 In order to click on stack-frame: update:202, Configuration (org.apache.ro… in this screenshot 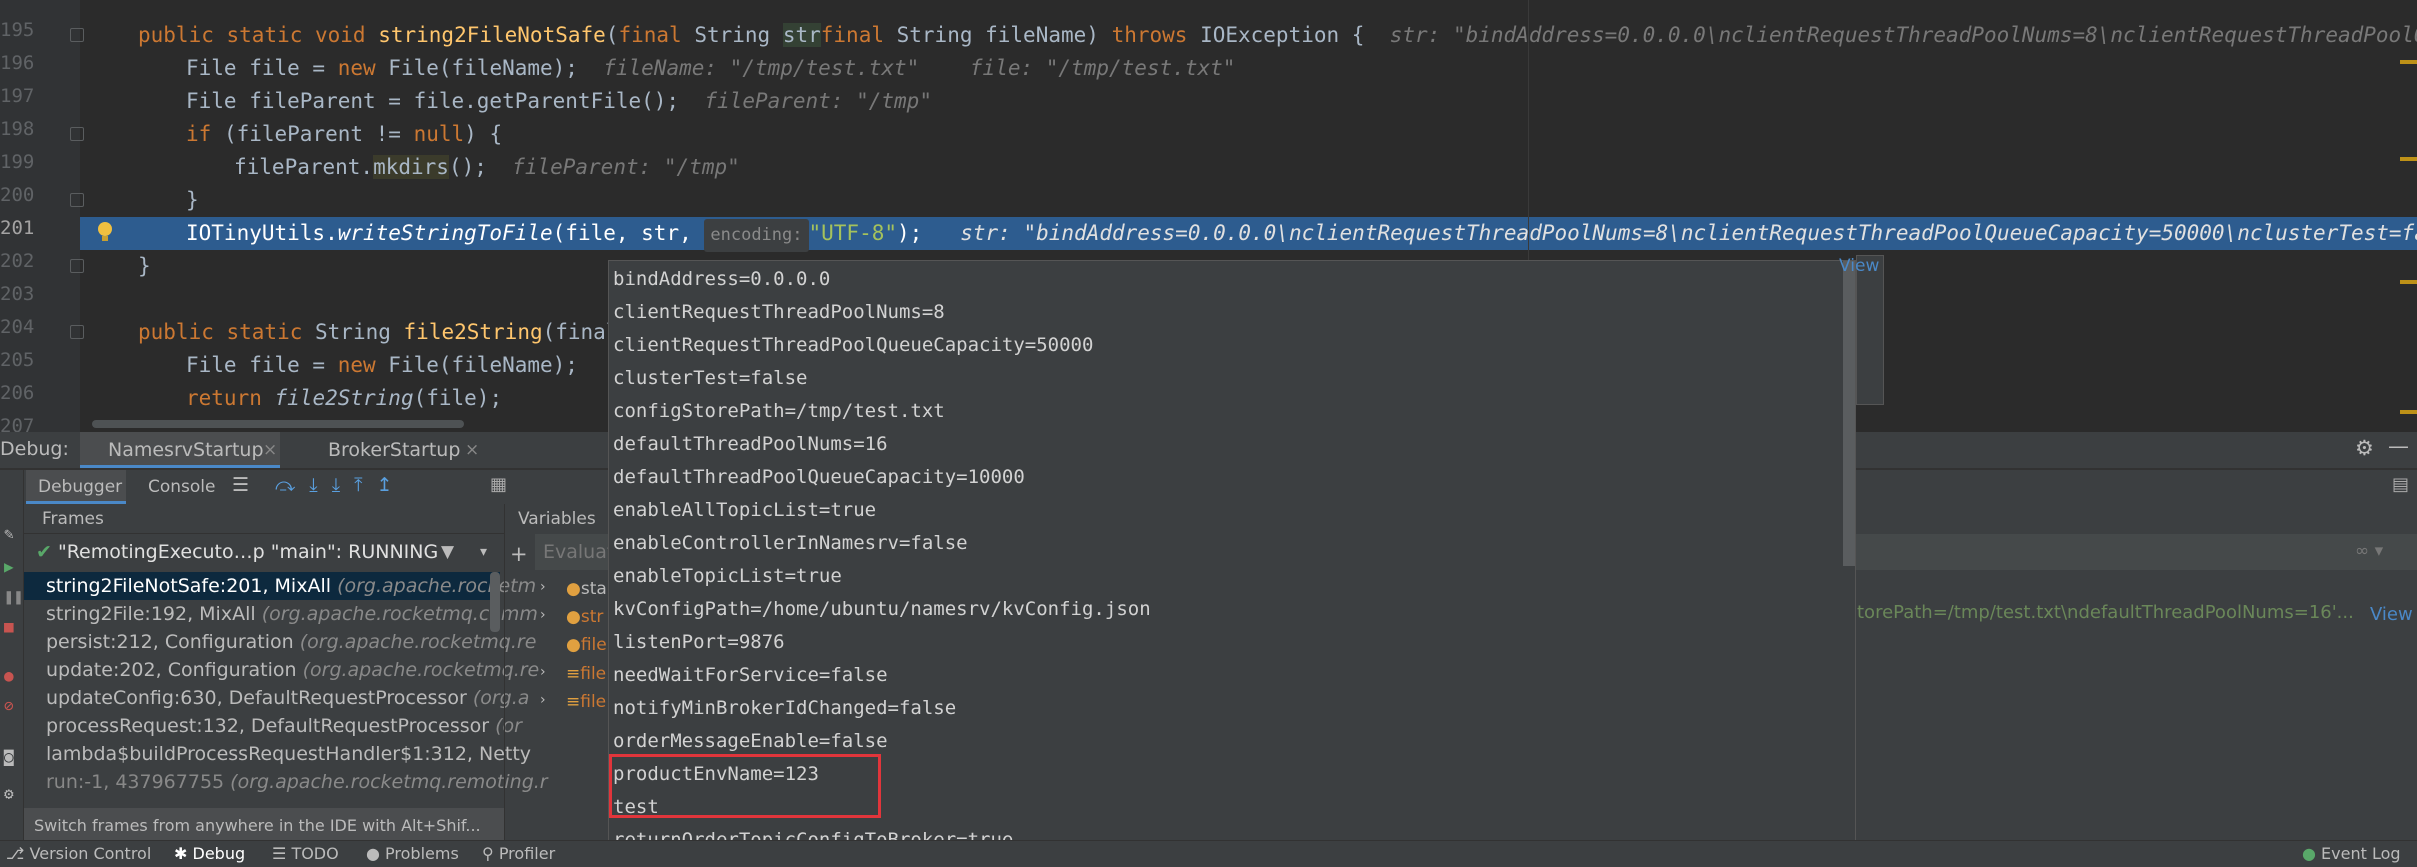, I will do `click(292, 670)`.